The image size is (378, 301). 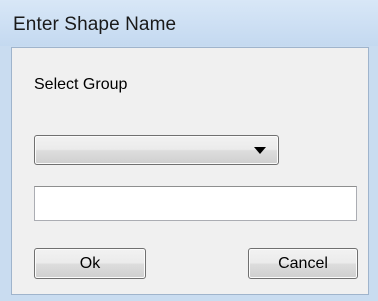 What do you see at coordinates (95, 24) in the screenshot?
I see `window-title: Enter Shape Name` at bounding box center [95, 24].